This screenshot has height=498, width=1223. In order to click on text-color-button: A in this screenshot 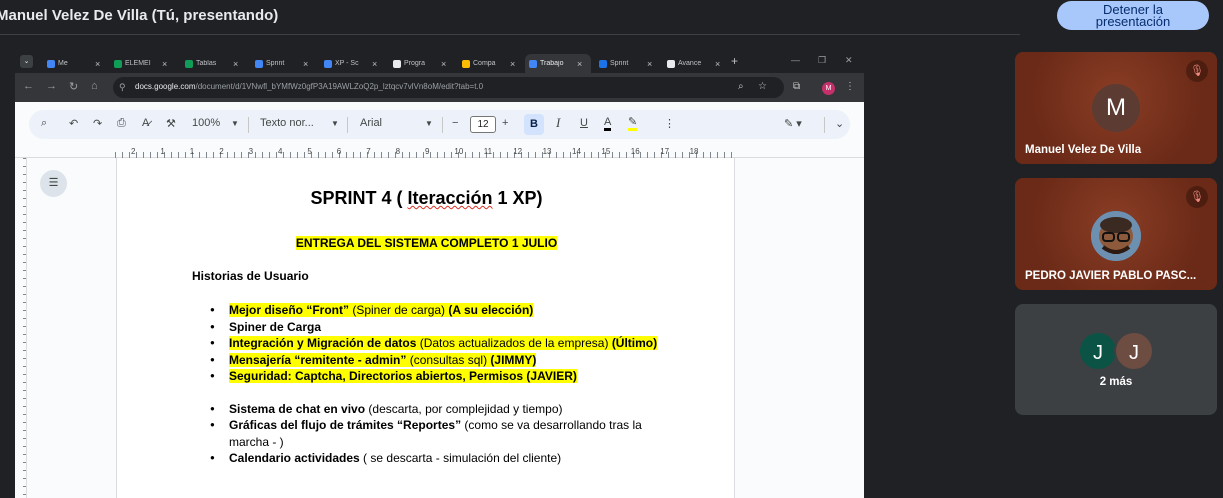, I will do `click(608, 124)`.